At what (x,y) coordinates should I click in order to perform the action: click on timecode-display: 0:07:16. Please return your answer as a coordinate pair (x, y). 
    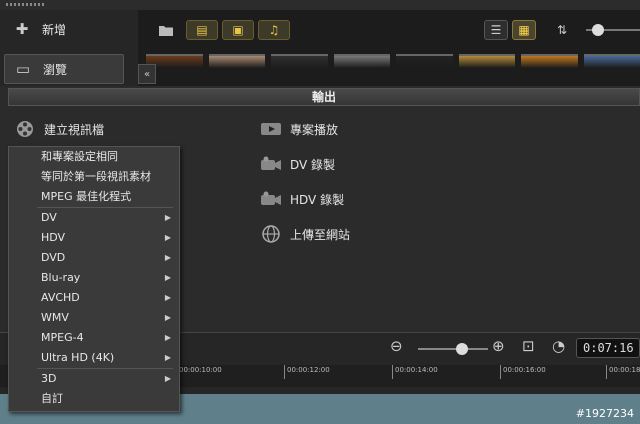
    Looking at the image, I should click on (608, 348).